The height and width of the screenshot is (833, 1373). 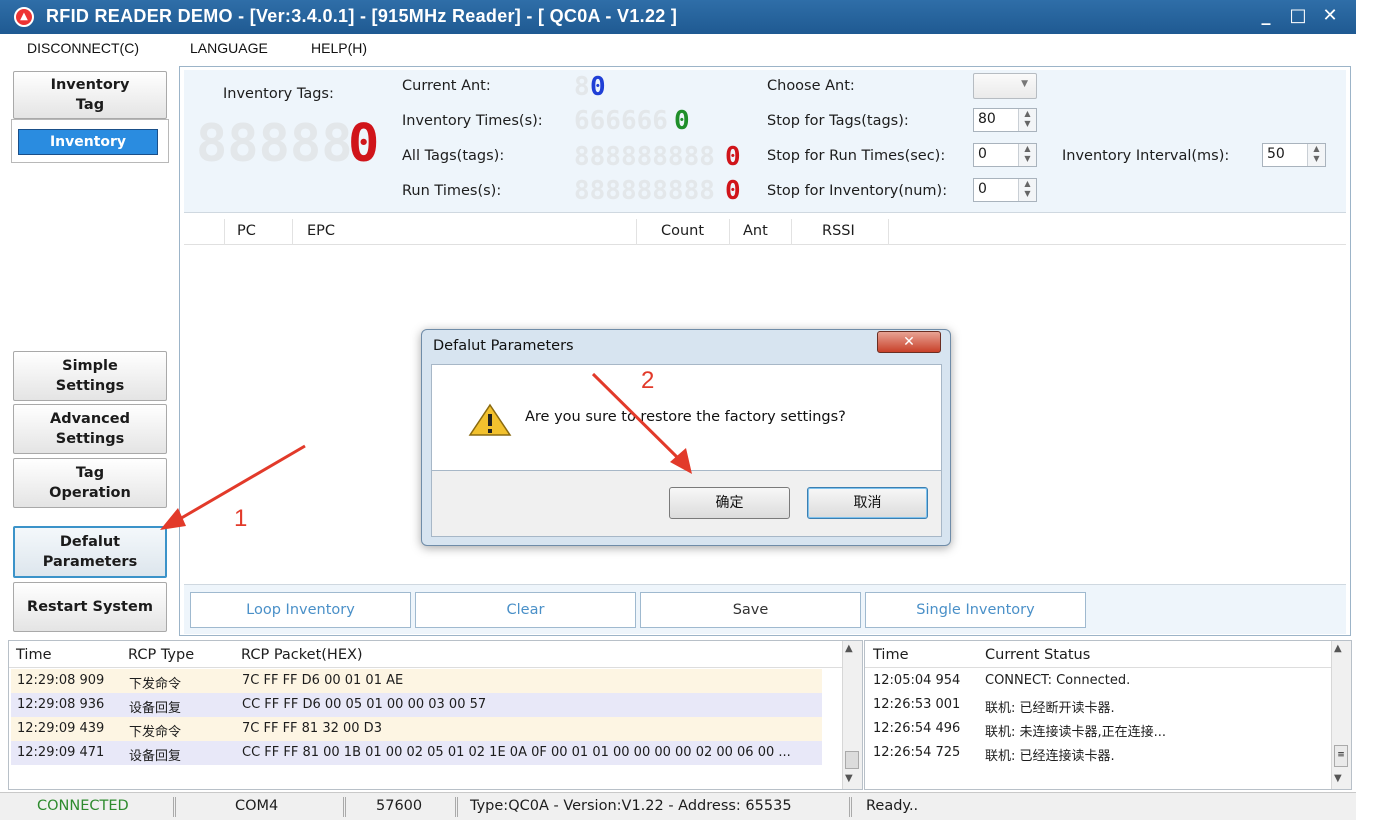 I want to click on annotation-arrows, so click(x=426, y=451).